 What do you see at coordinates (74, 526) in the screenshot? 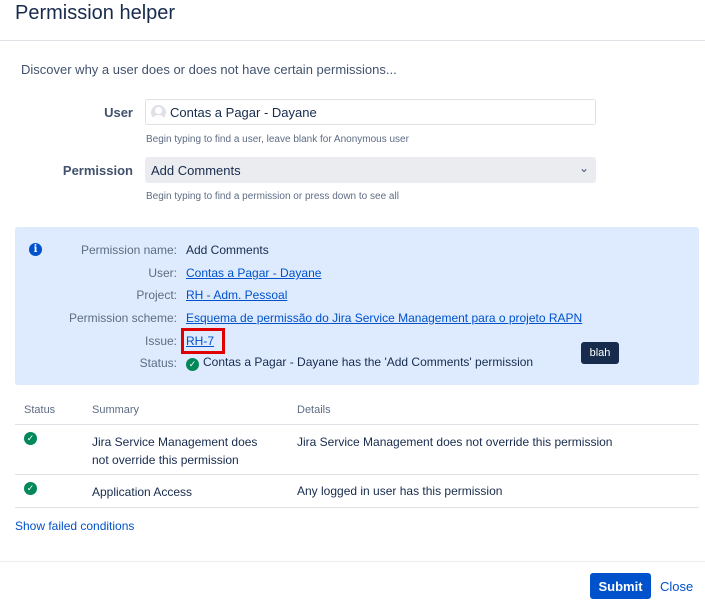
I see `show-failed-conditions-link: Show failed conditions` at bounding box center [74, 526].